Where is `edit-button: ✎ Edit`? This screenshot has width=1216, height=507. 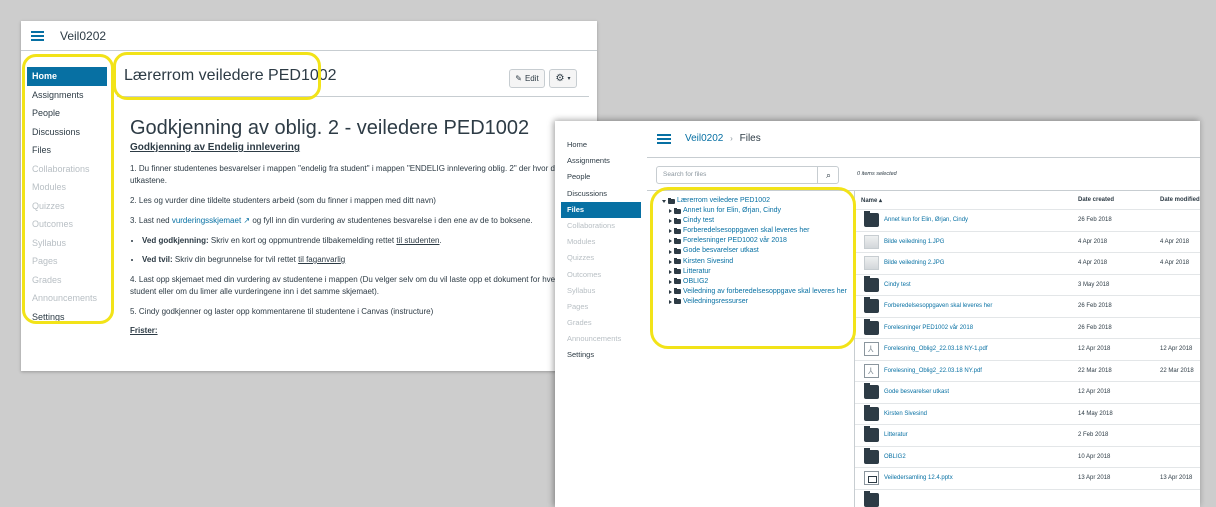 edit-button: ✎ Edit is located at coordinates (527, 78).